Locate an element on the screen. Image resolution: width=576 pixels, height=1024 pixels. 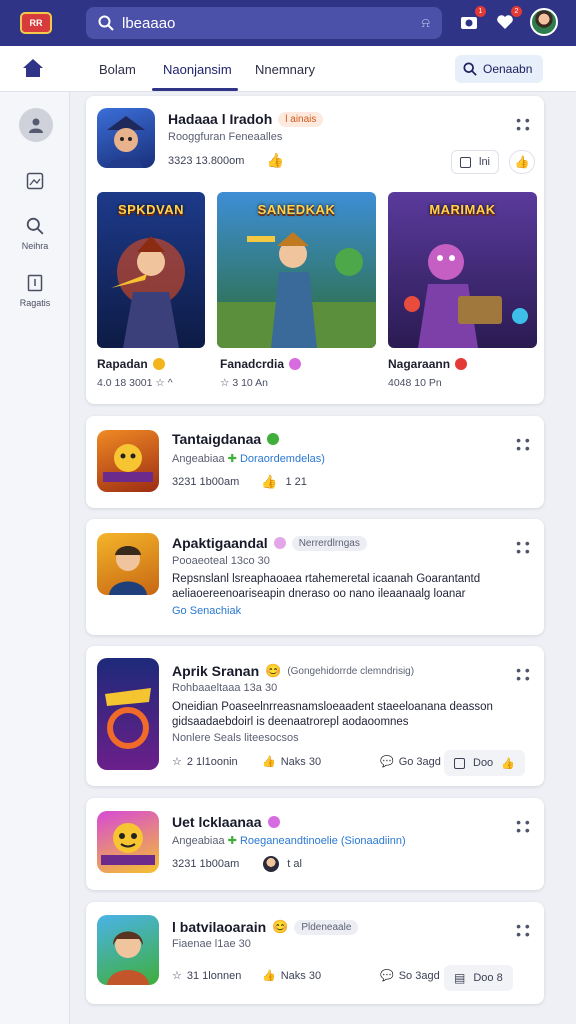
app-icon-uet-lcklaanaa is located at coordinates (128, 842).